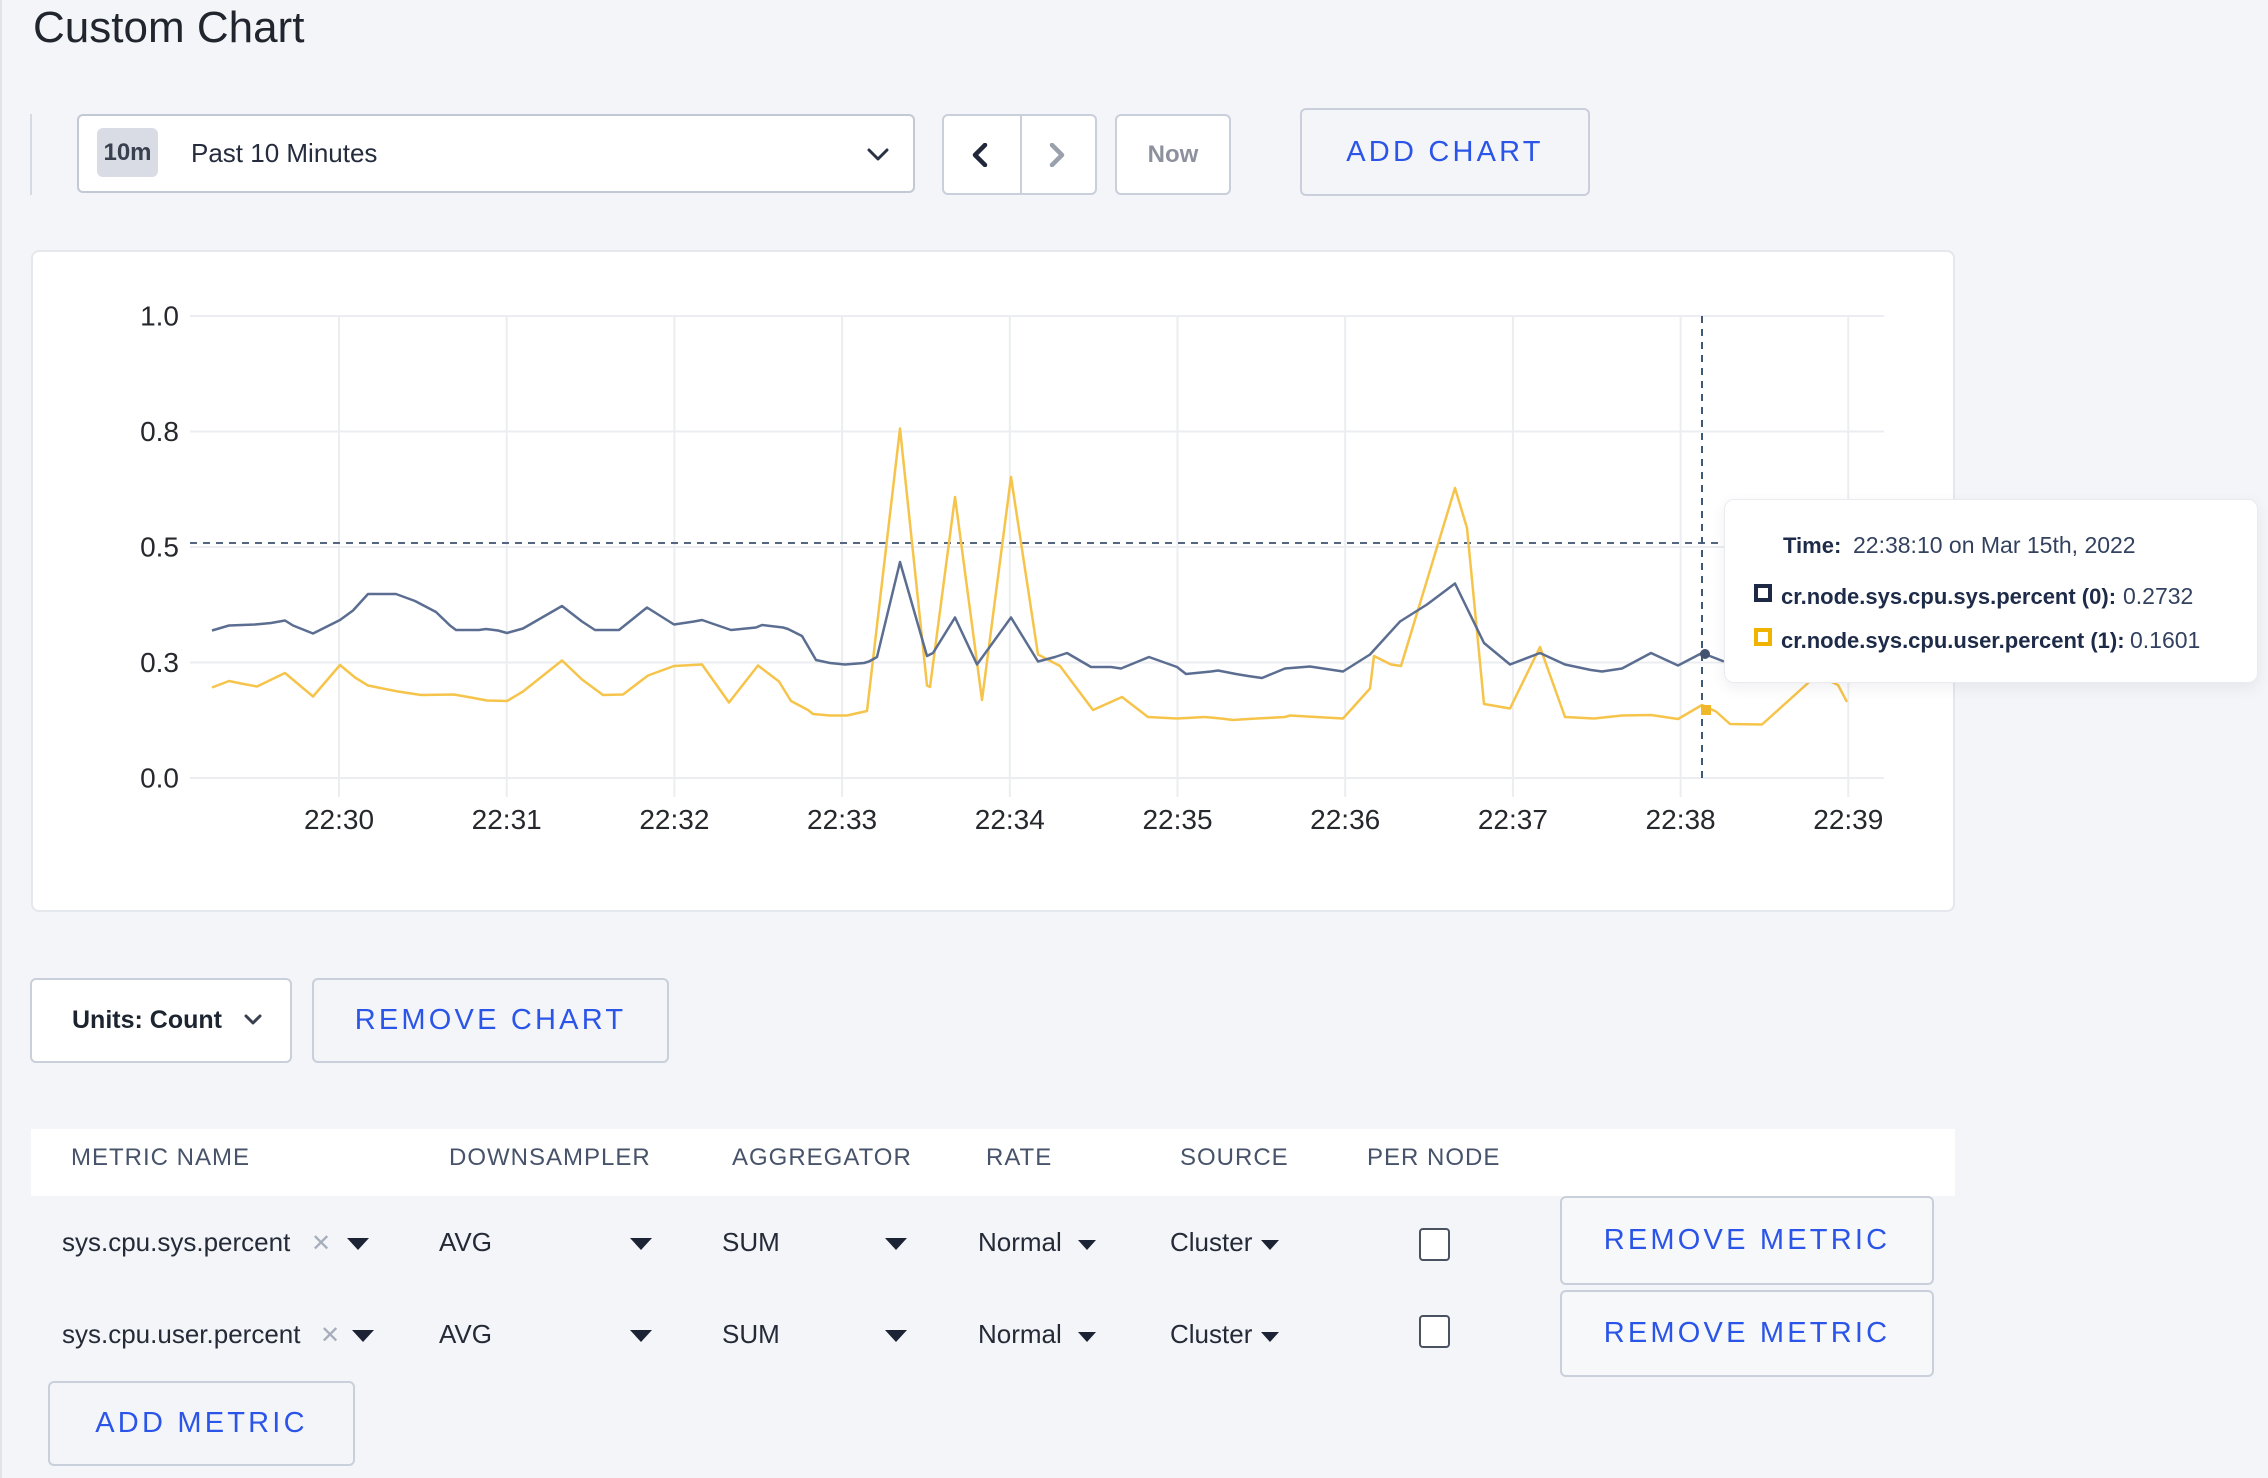 The width and height of the screenshot is (2268, 1478). What do you see at coordinates (1681, 819) in the screenshot?
I see `svg-text: 22:38` at bounding box center [1681, 819].